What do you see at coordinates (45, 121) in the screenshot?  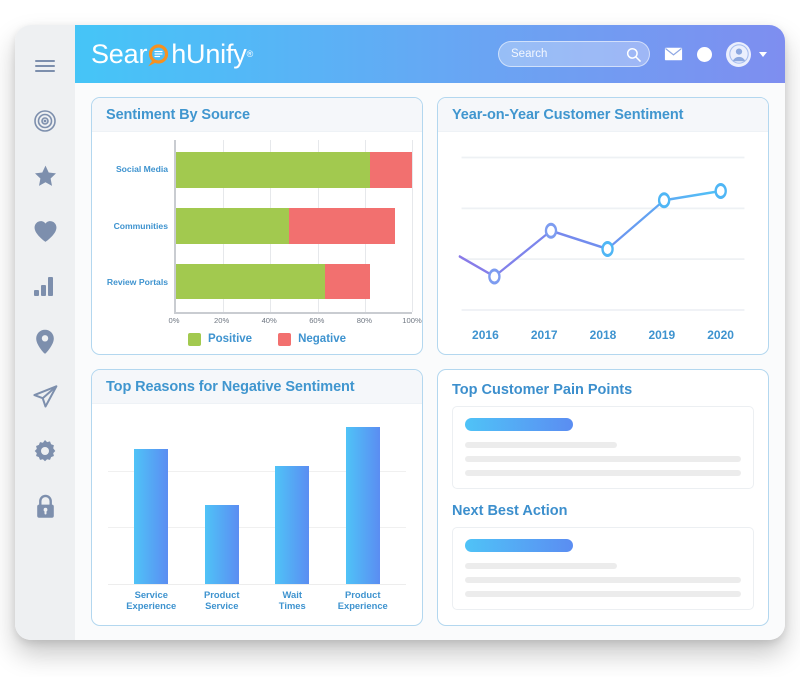 I see `target-icon` at bounding box center [45, 121].